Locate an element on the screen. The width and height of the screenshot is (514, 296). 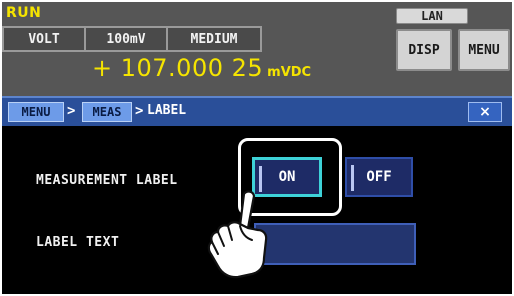
breadcrumb-meas-button: MEAS is located at coordinates (107, 112).